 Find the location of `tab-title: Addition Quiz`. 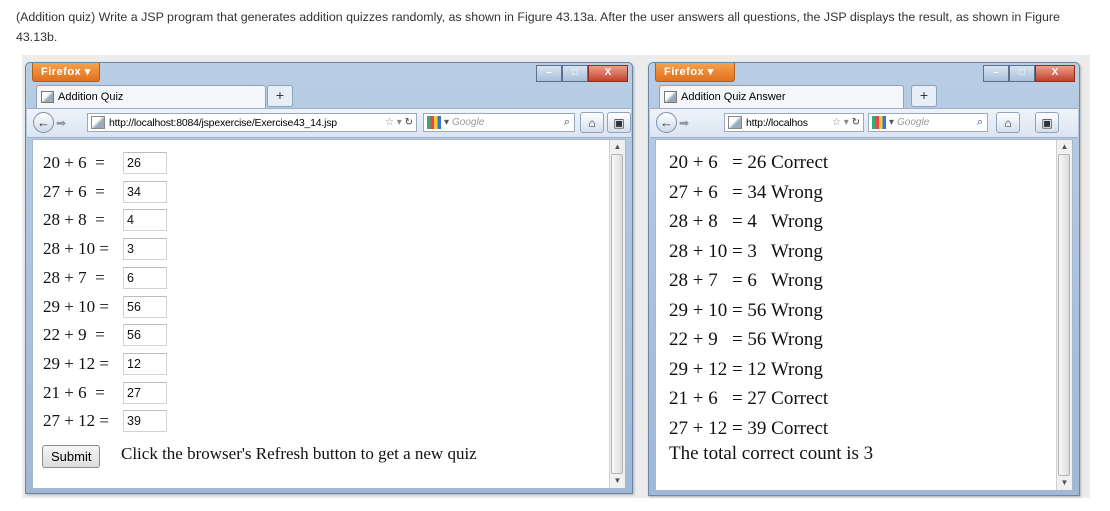

tab-title: Addition Quiz is located at coordinates (91, 97).